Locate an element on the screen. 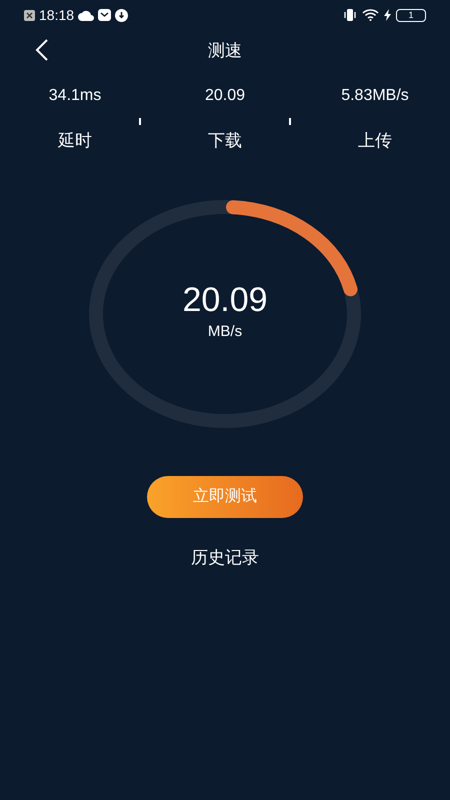  status-time: 18:18 is located at coordinates (56, 15).